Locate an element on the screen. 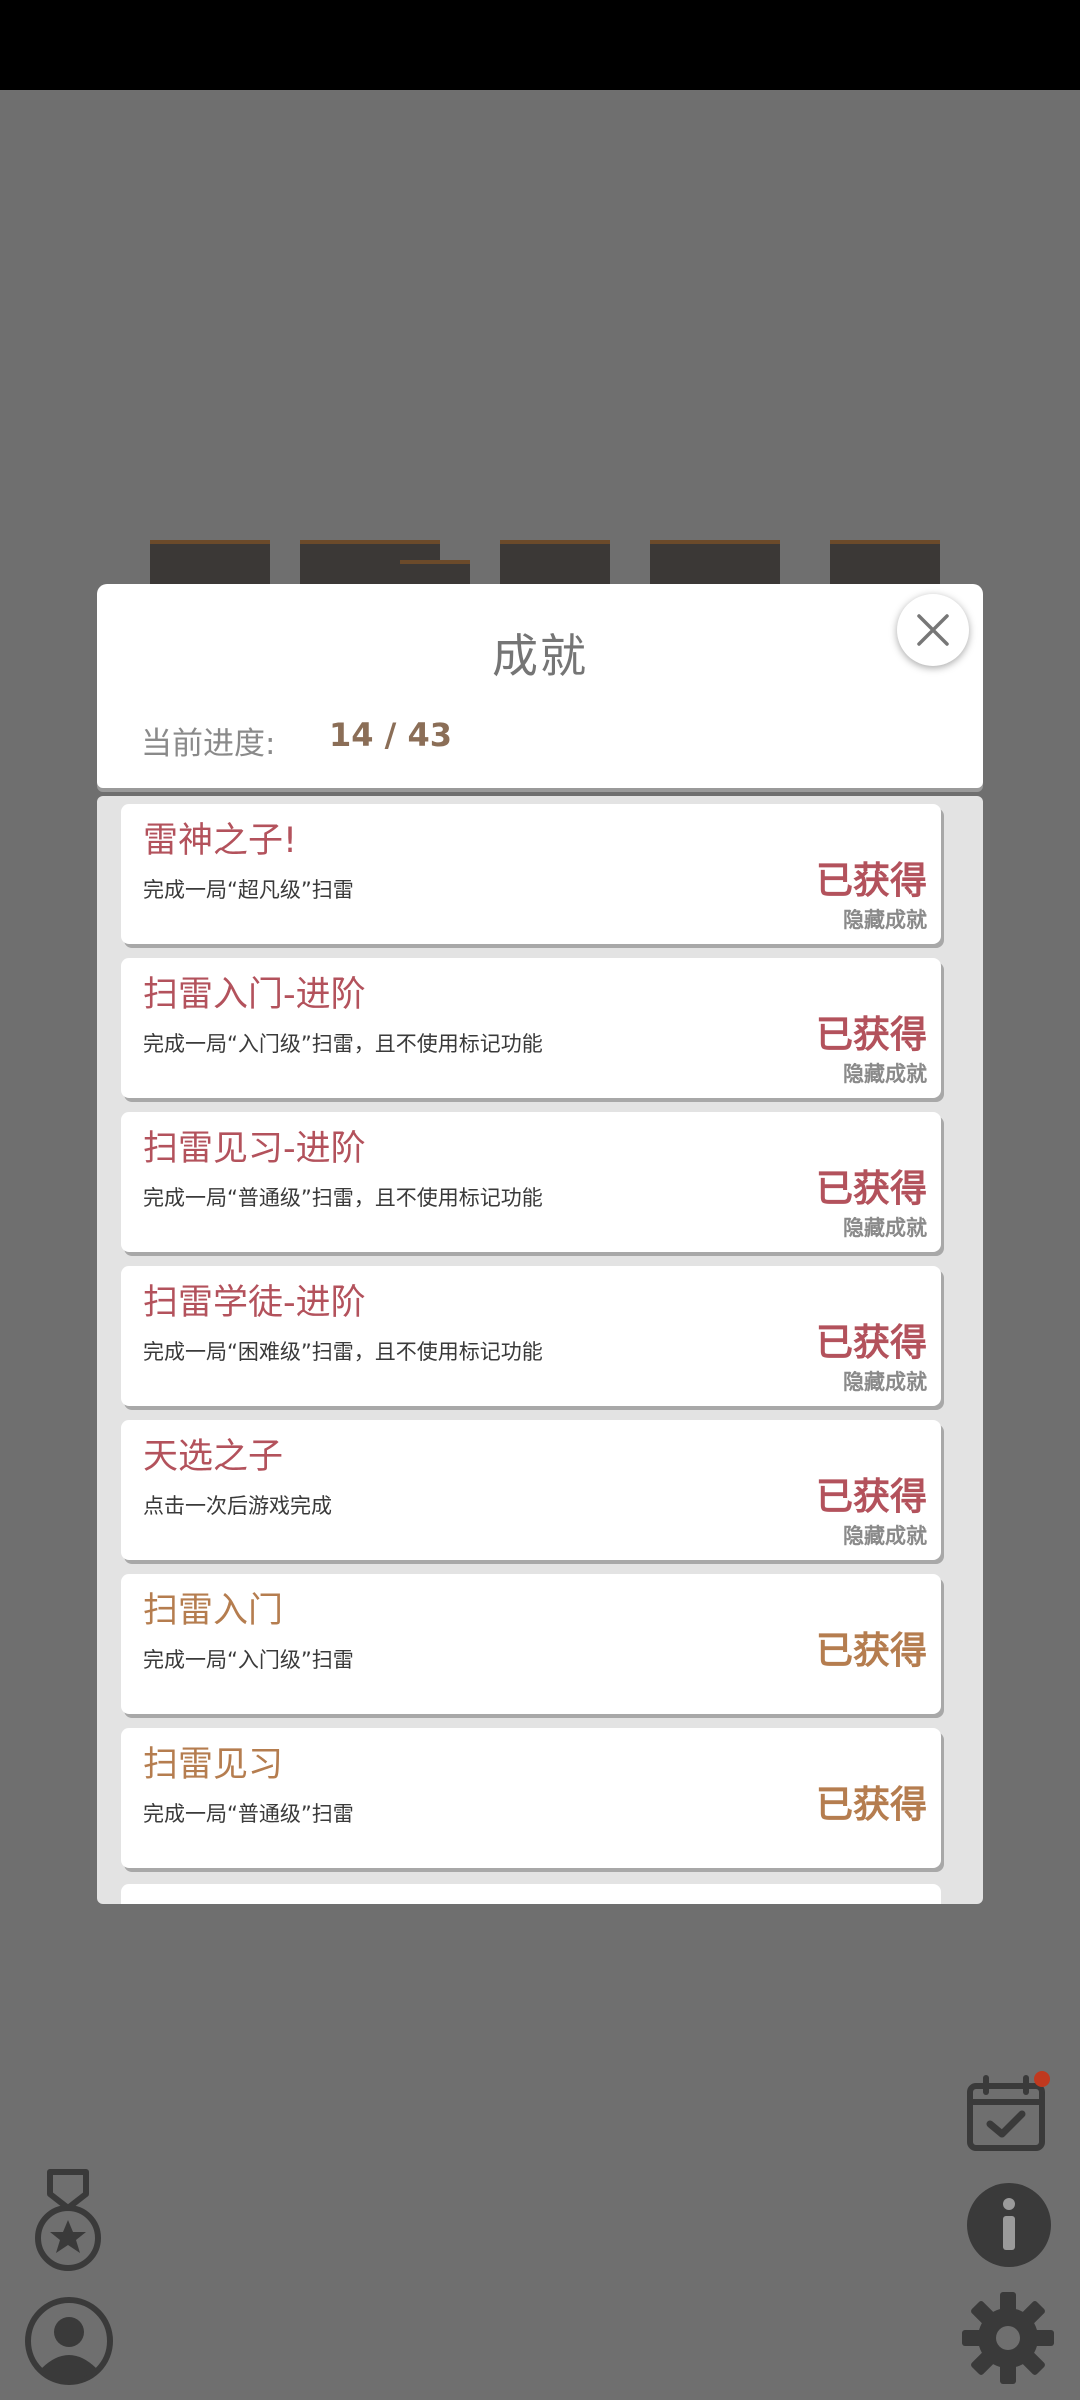 This screenshot has height=2400, width=1080. info-button is located at coordinates (1009, 2225).